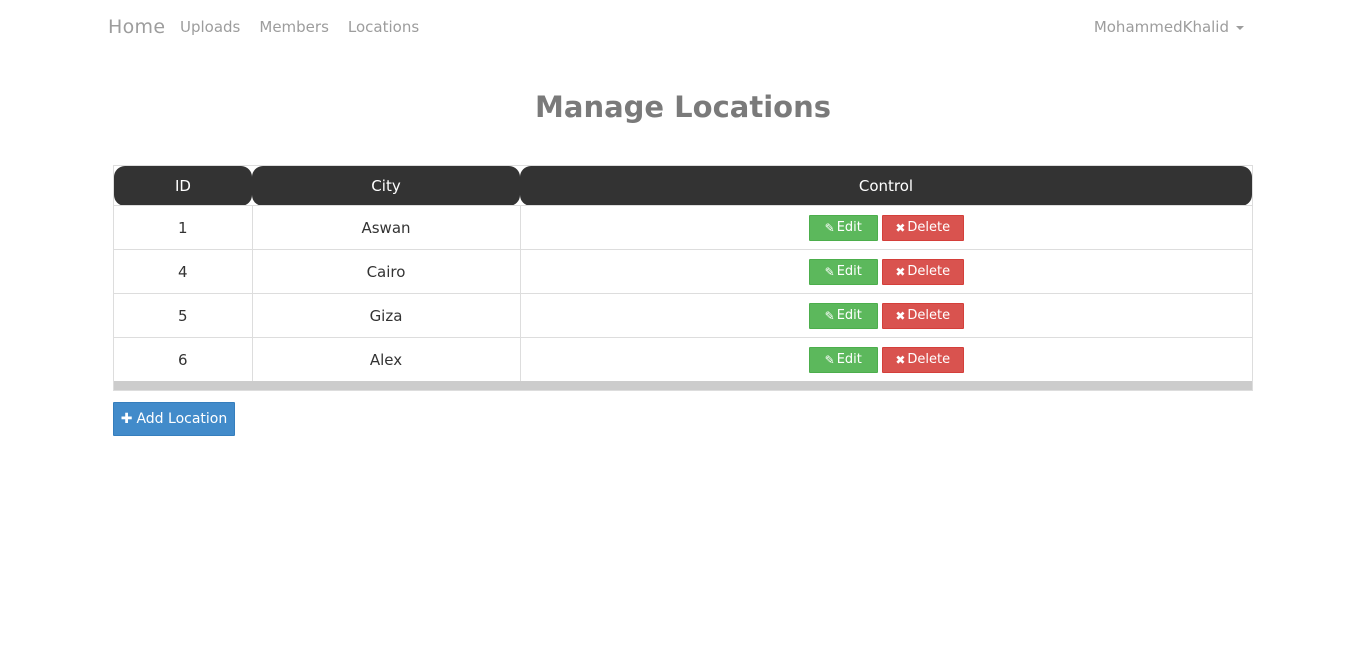 The width and height of the screenshot is (1366, 664). Describe the element at coordinates (383, 27) in the screenshot. I see `nav-link-locations: Locations` at that location.